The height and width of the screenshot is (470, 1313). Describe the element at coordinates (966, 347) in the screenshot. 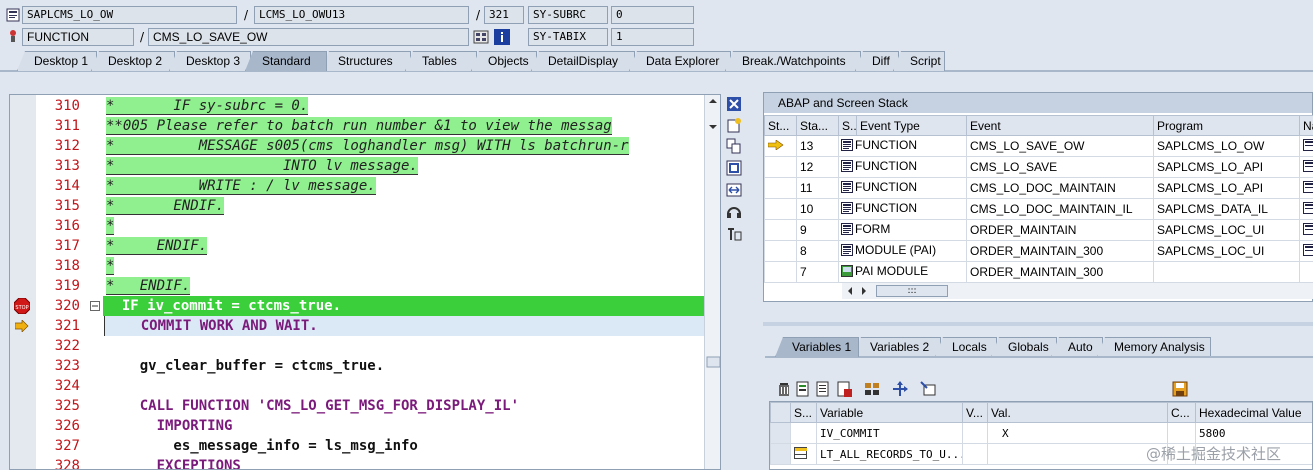

I see `var-tab-locals: Locals` at that location.